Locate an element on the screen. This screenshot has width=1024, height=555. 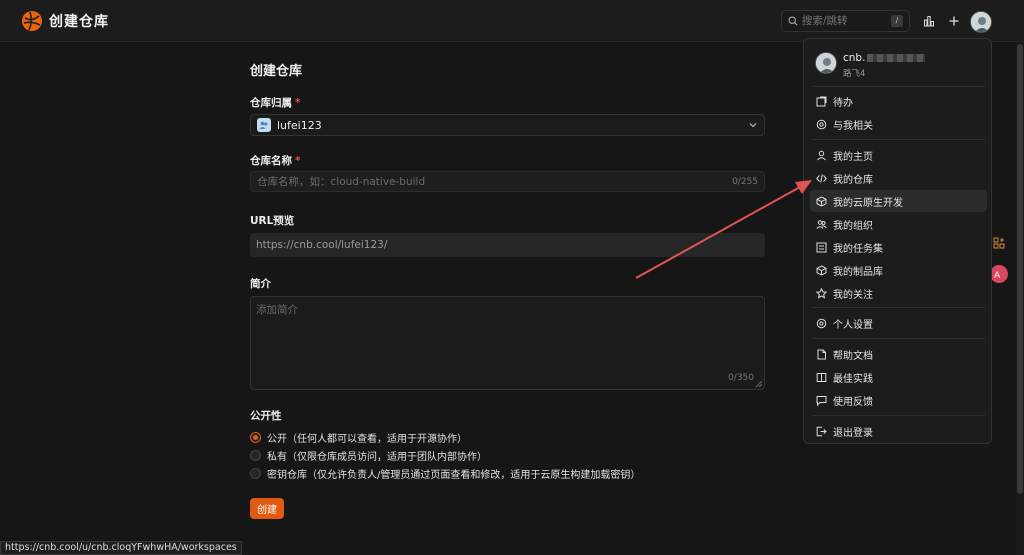
repo-name-input is located at coordinates (495, 181).